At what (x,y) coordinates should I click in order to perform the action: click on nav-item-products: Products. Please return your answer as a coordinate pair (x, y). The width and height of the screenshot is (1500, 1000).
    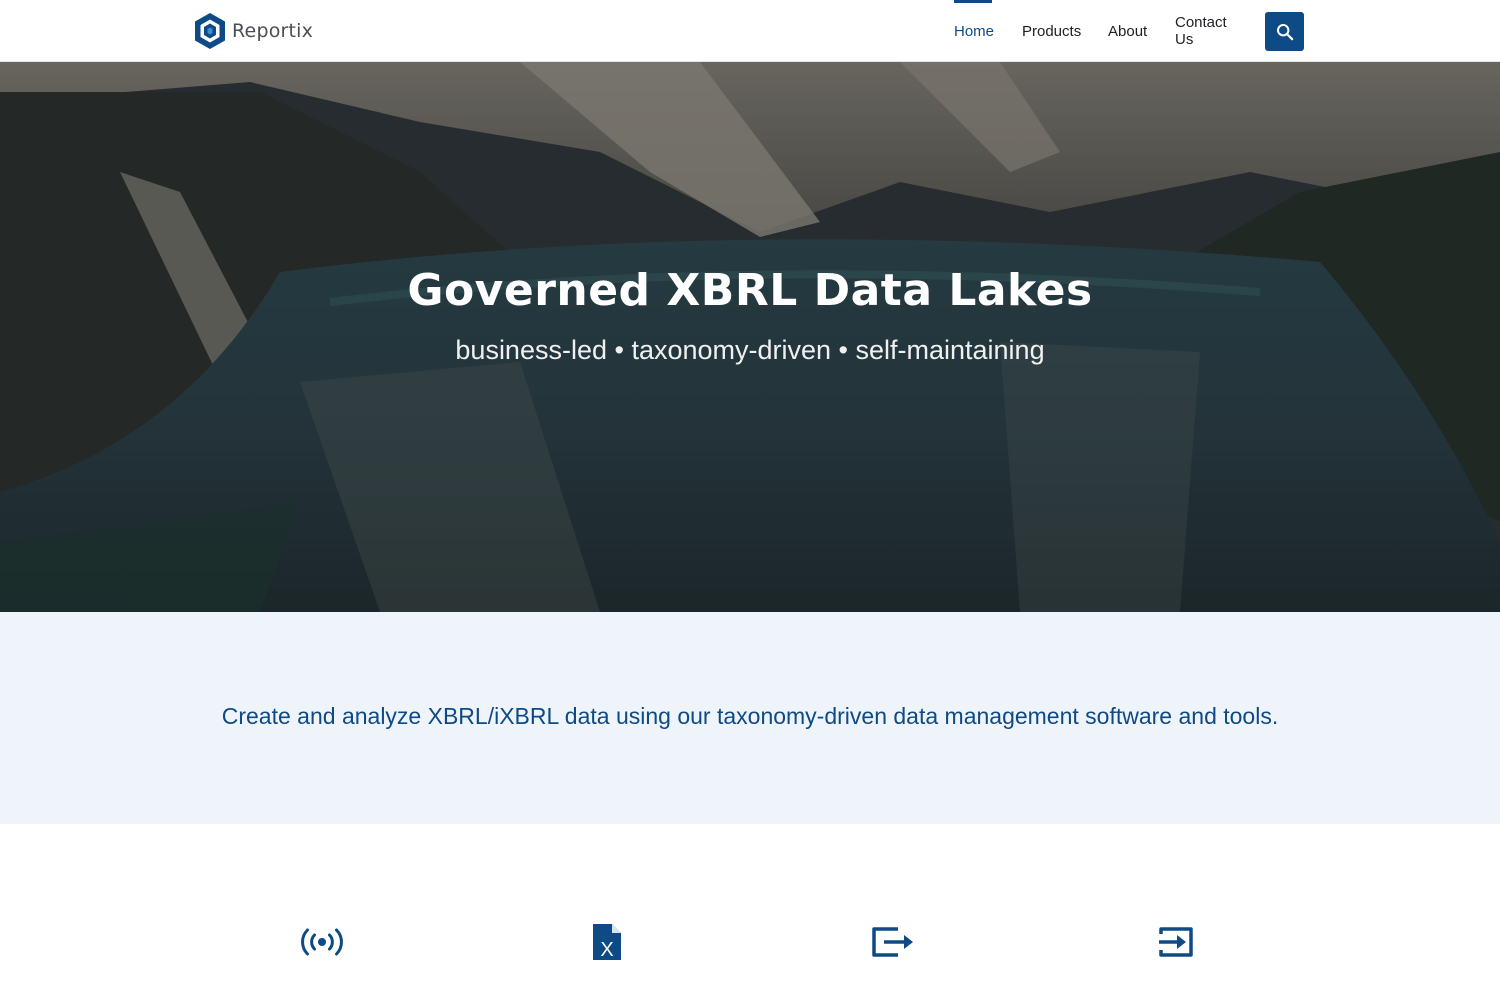
    Looking at the image, I should click on (1051, 31).